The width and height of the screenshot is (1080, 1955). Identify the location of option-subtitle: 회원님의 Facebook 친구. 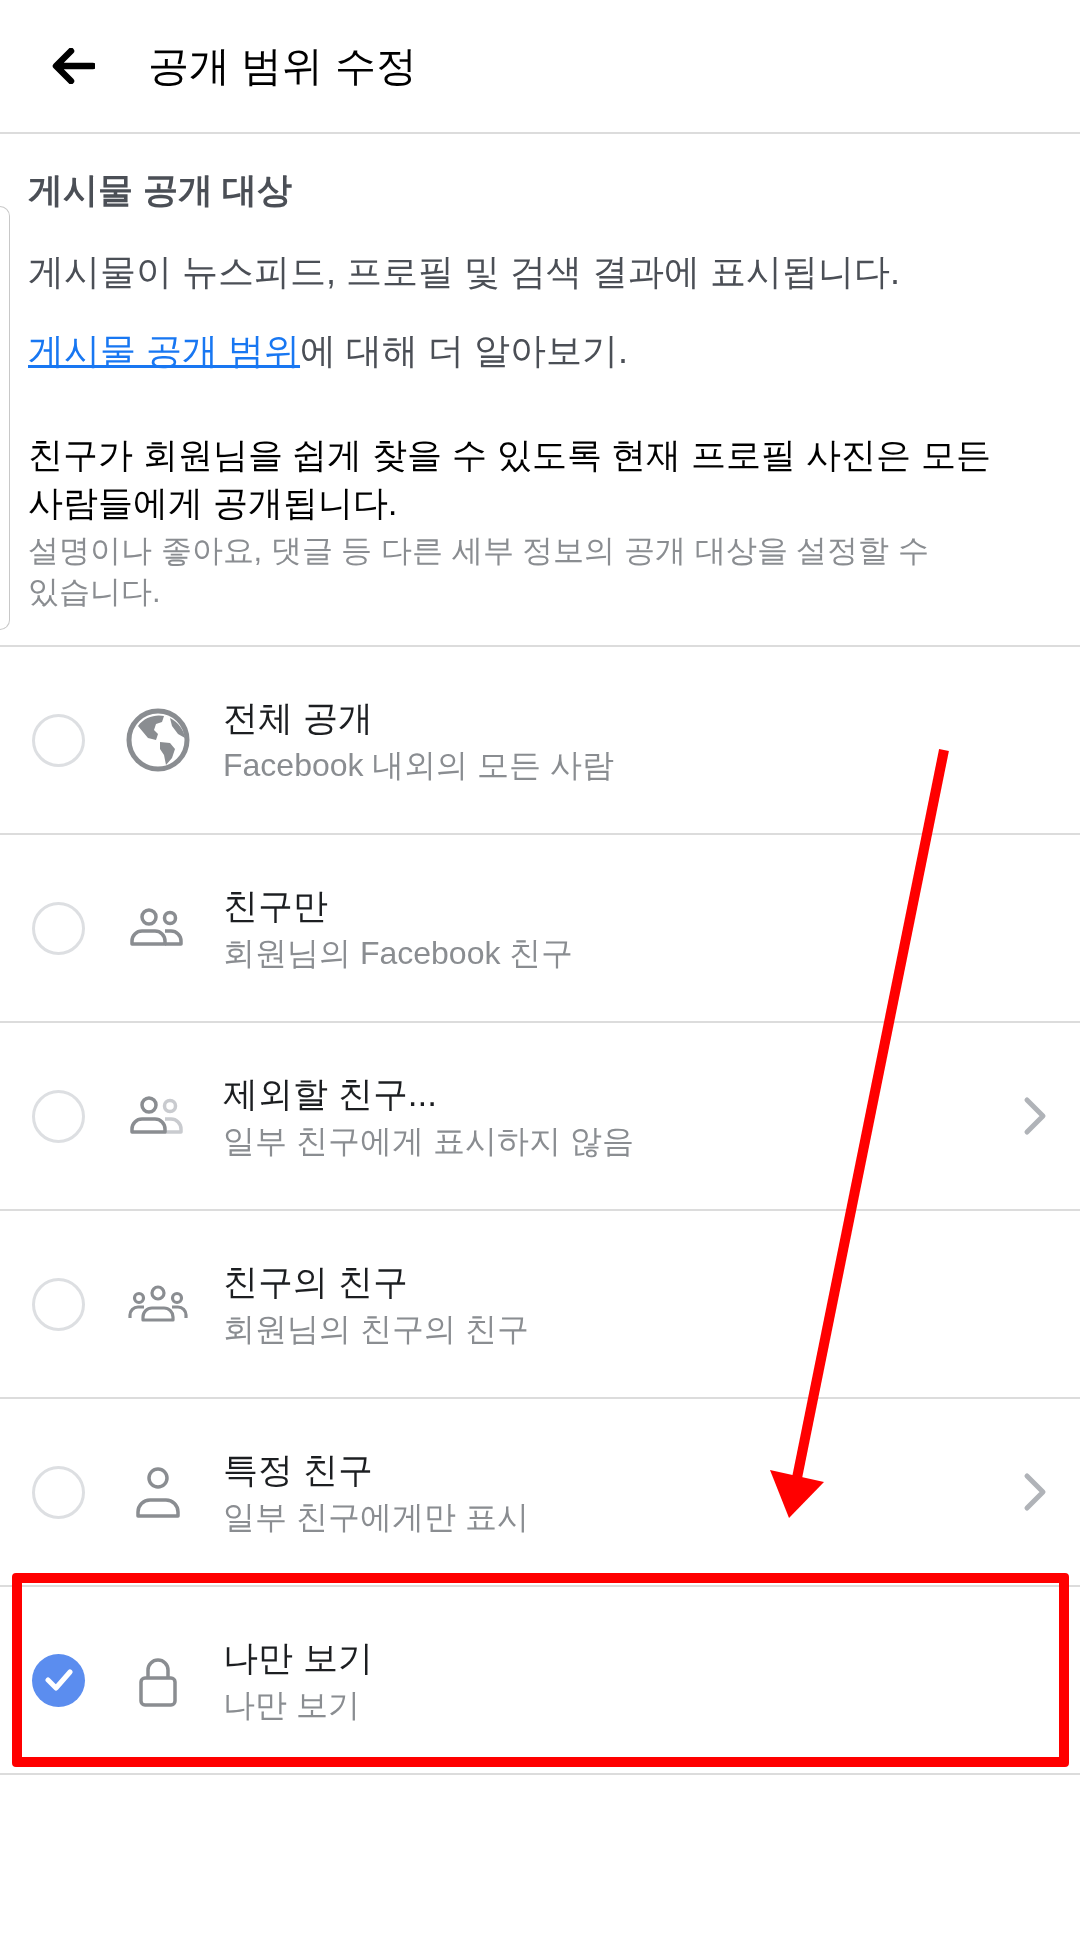
(399, 953).